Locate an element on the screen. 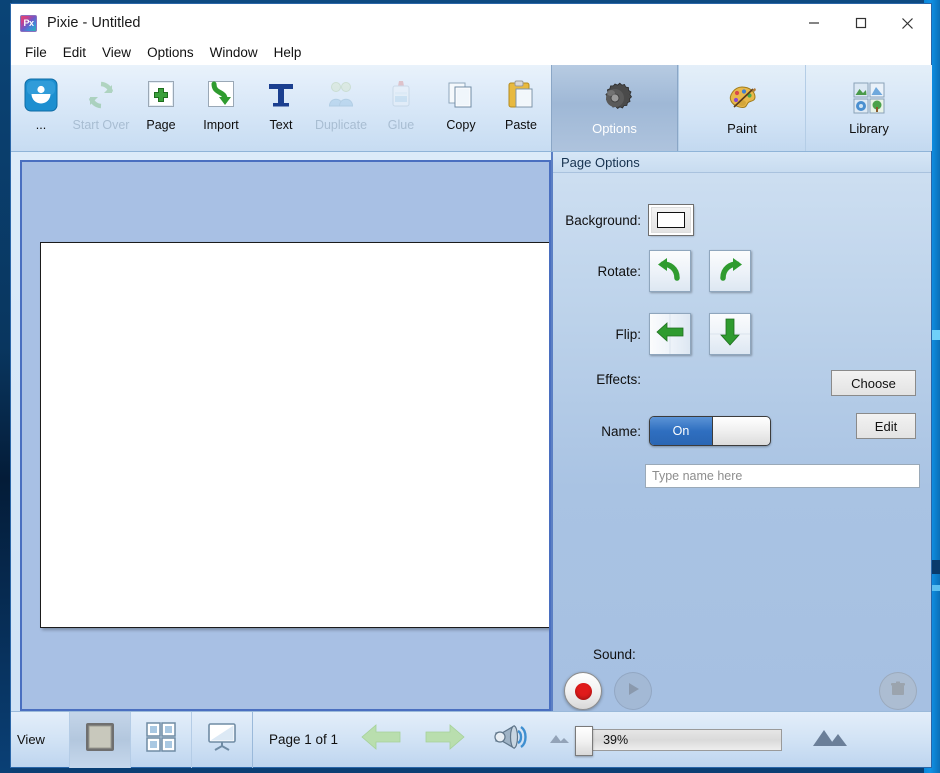 The height and width of the screenshot is (773, 940). palette-icon is located at coordinates (742, 98).